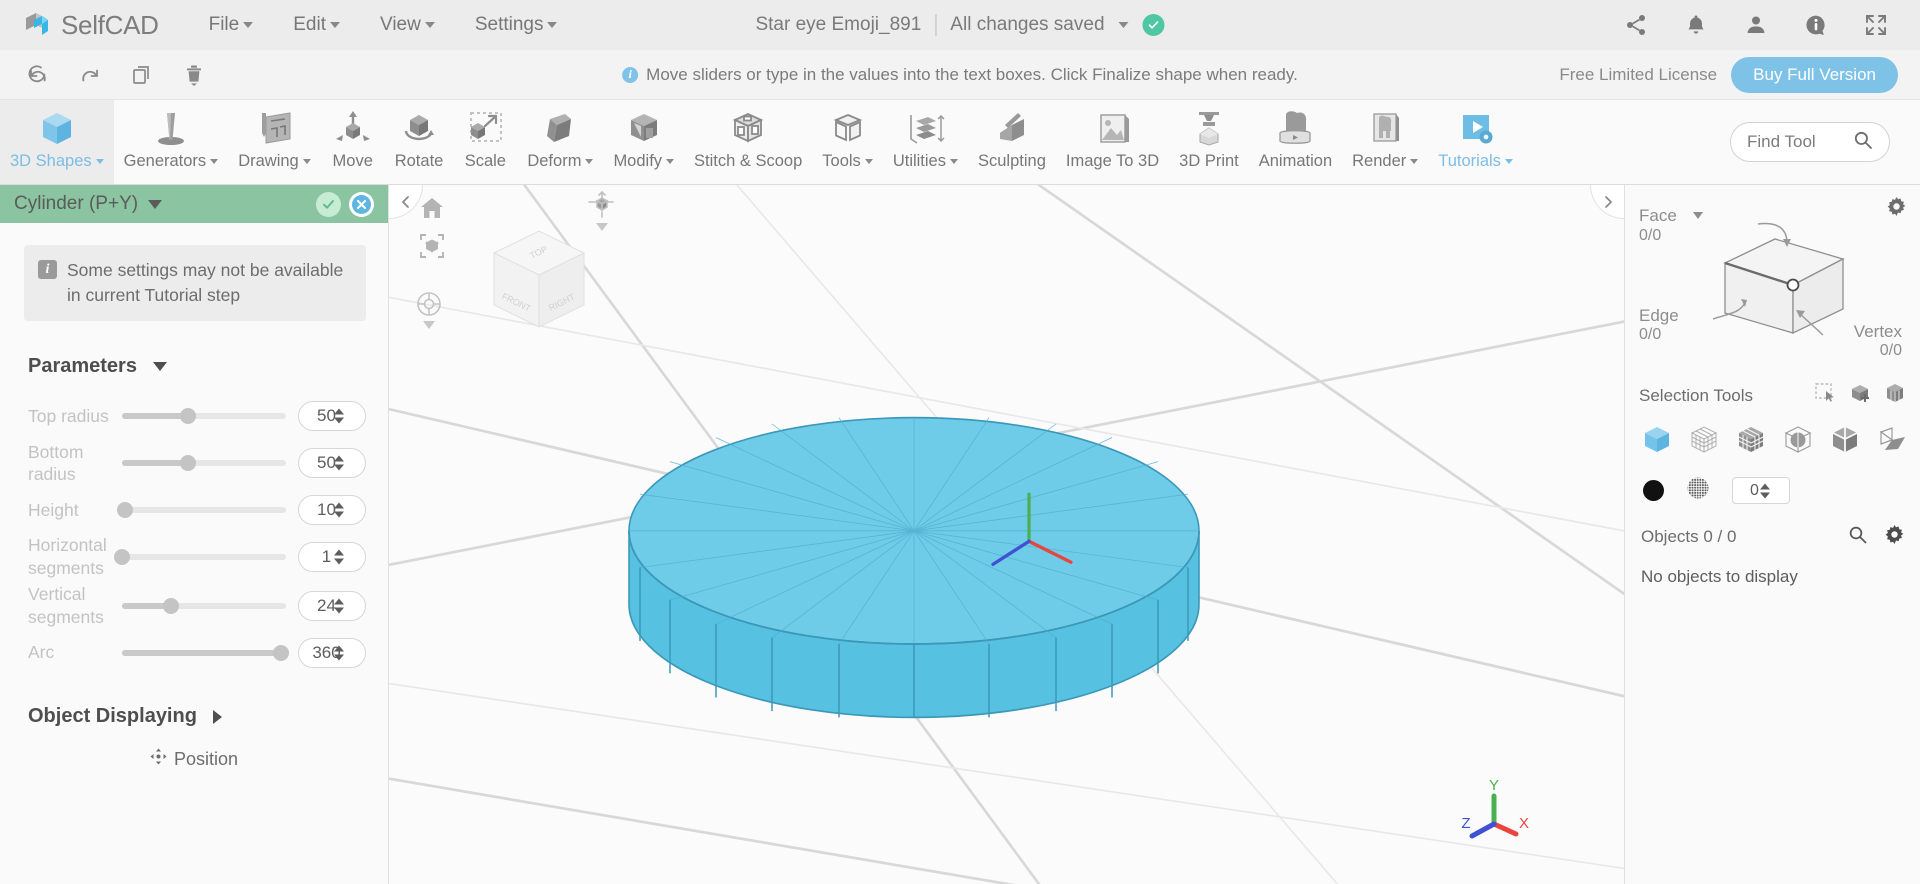 This screenshot has width=1920, height=884. I want to click on top-radius-input: 50, so click(332, 416).